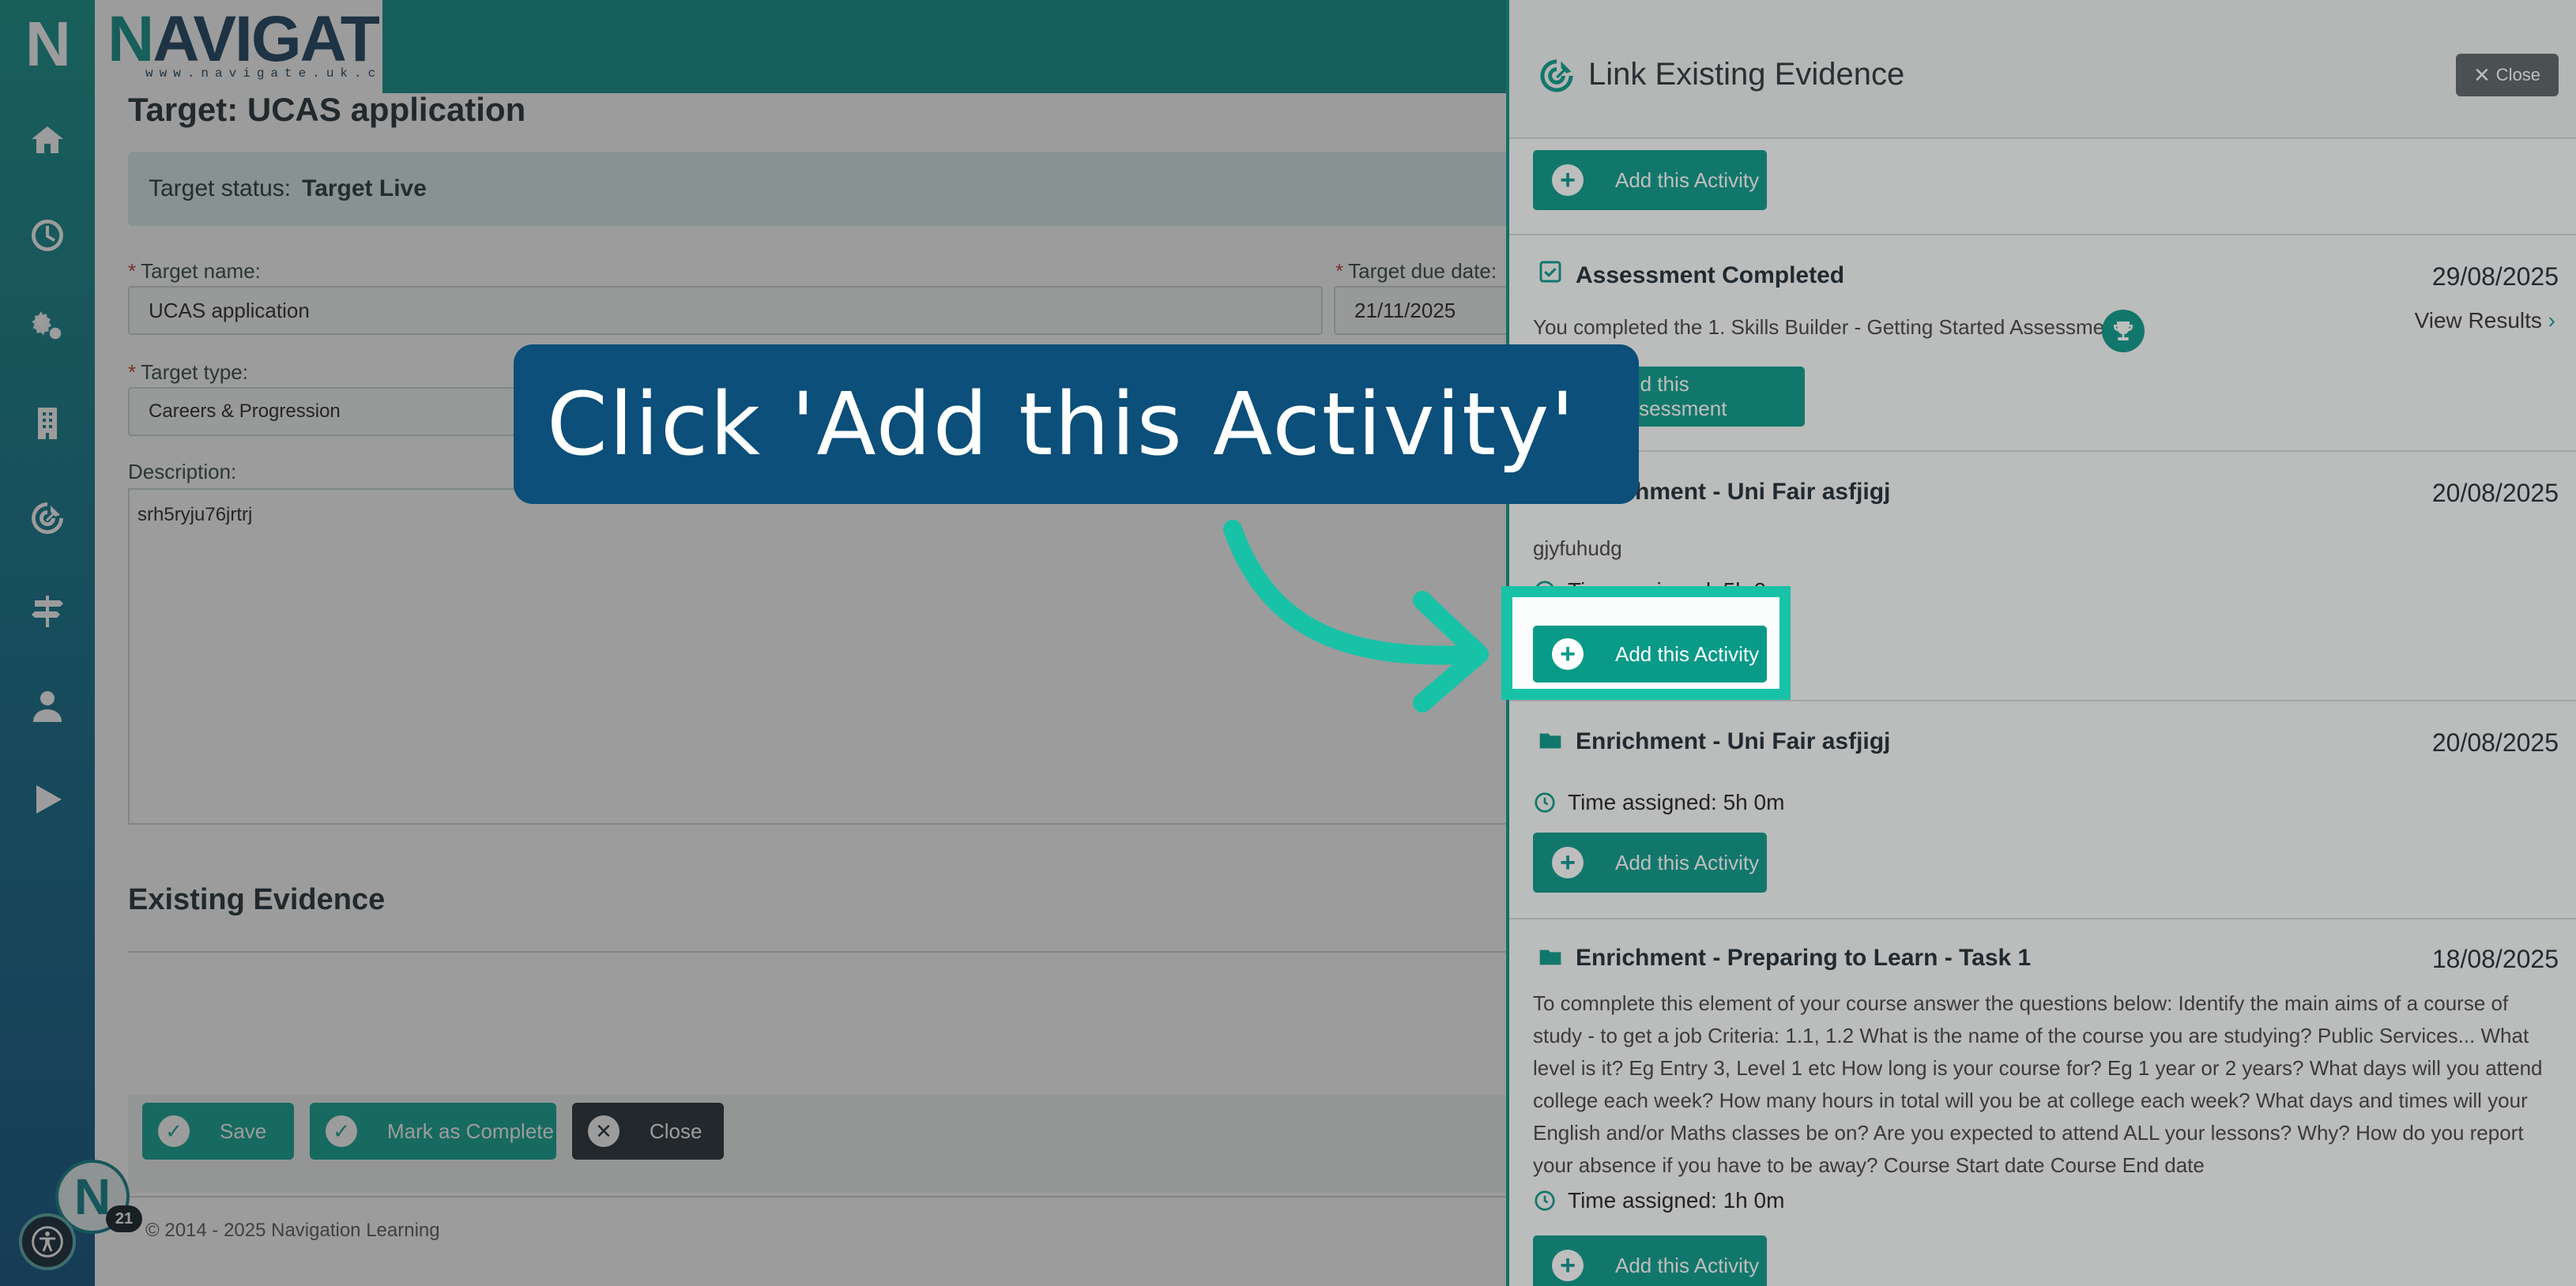 The image size is (2576, 1286). I want to click on add-activity-button-highlighted: + Add this Activity, so click(1650, 654).